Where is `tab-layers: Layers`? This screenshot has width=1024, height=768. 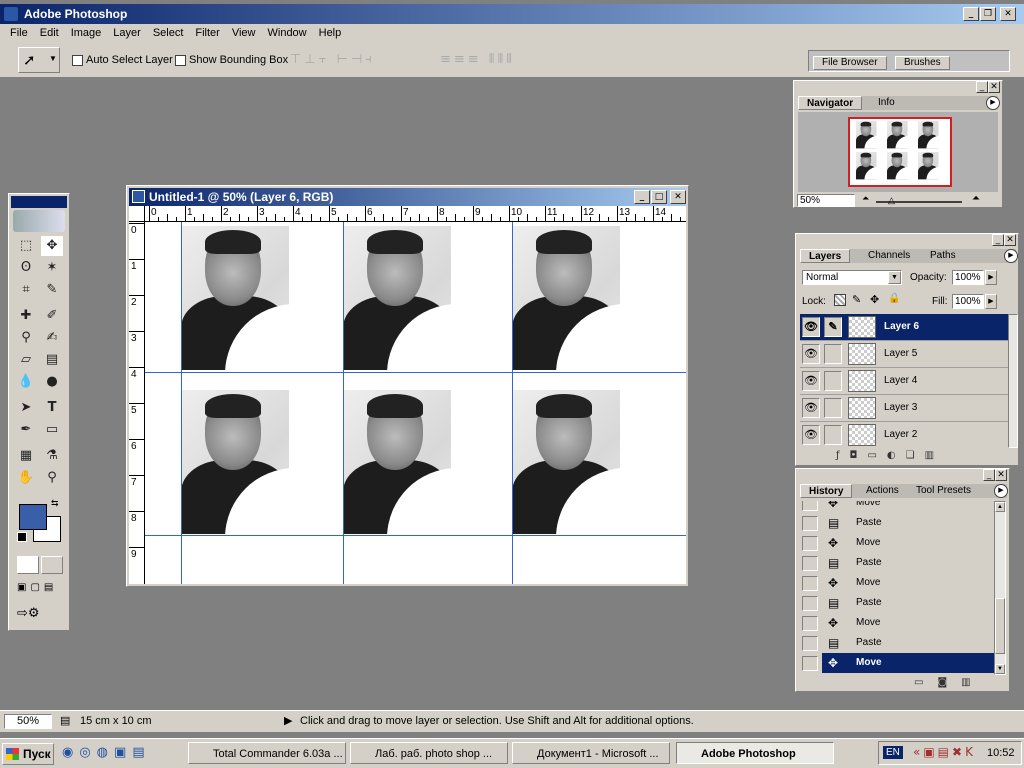
tab-layers: Layers is located at coordinates (825, 256).